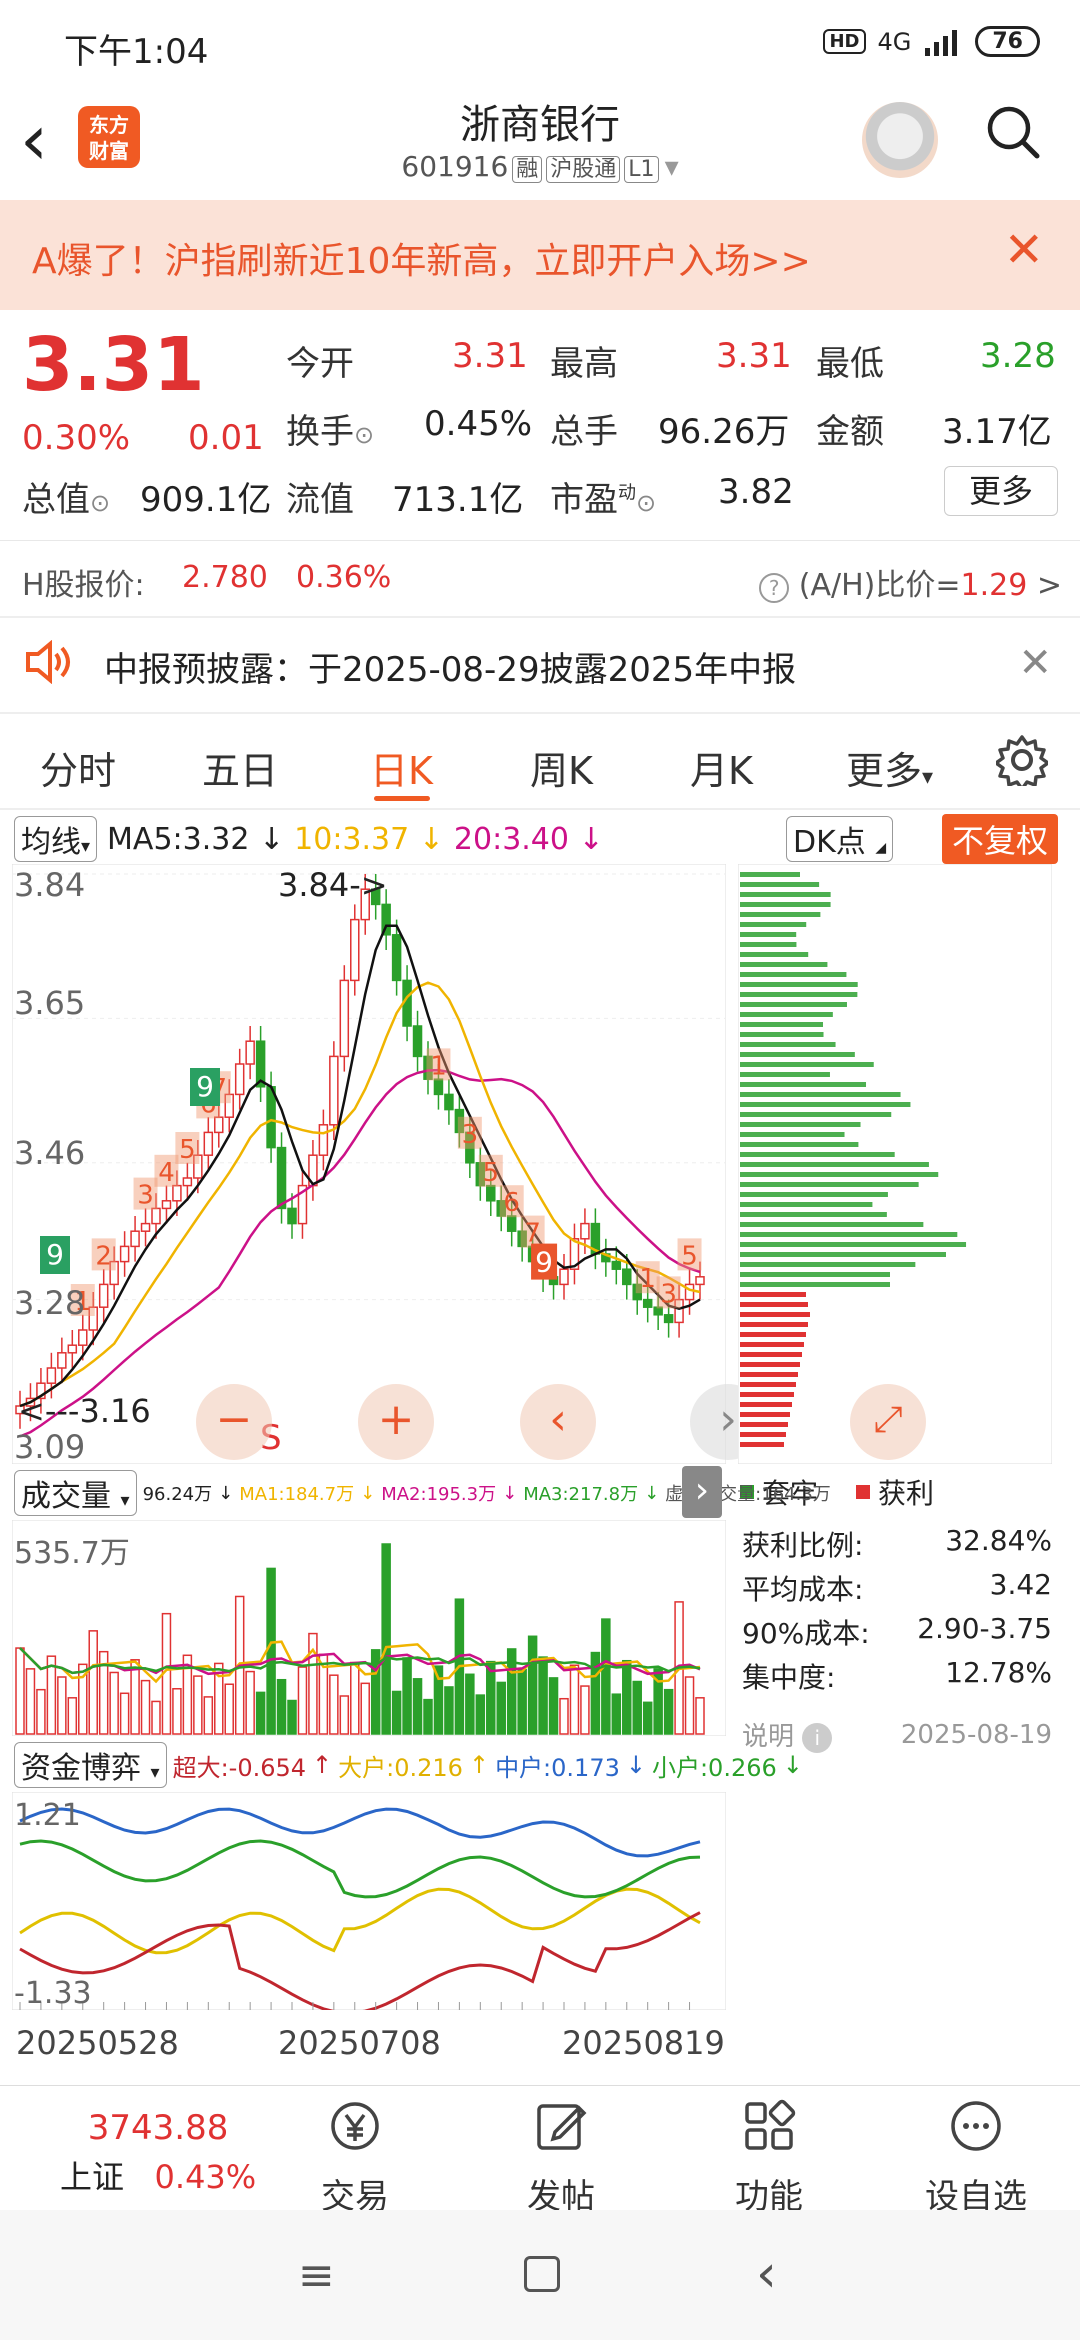 The height and width of the screenshot is (2340, 1080). I want to click on expand-icon: ⤢, so click(888, 1422).